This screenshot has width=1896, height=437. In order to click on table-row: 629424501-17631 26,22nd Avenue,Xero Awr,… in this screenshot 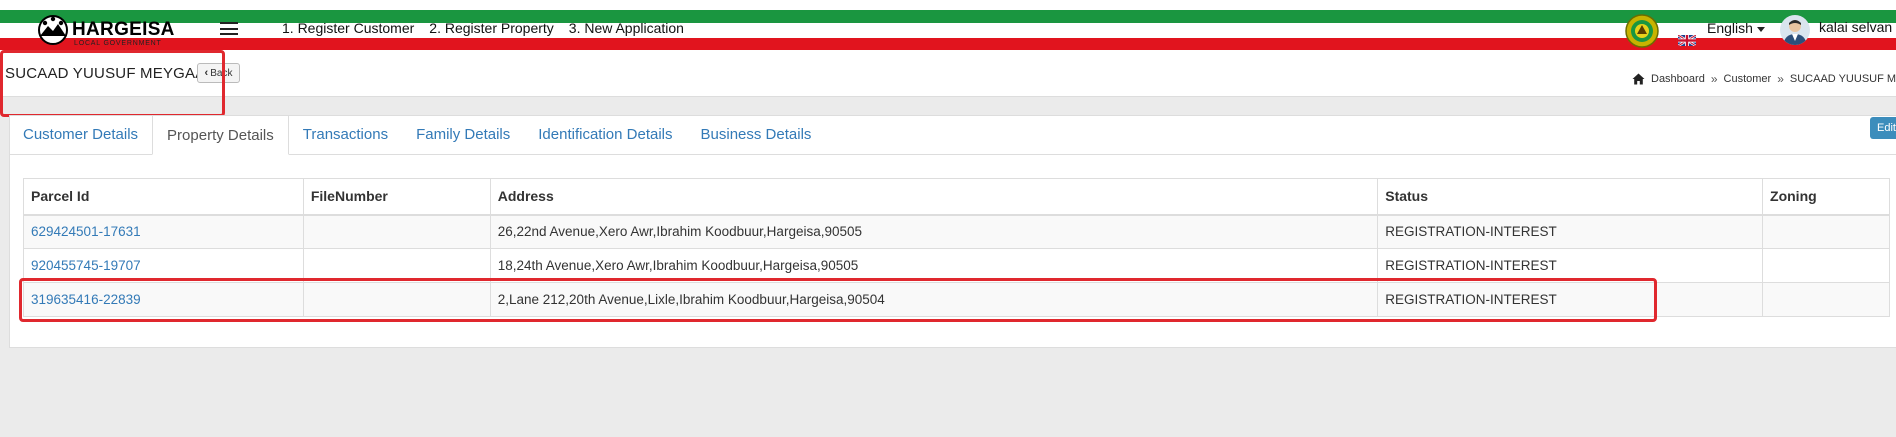, I will do `click(956, 231)`.